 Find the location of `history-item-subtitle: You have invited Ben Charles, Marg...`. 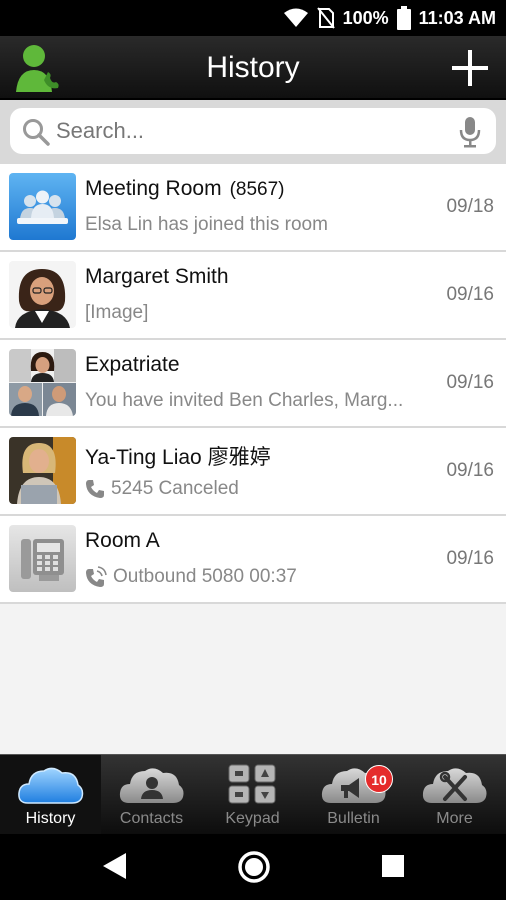

history-item-subtitle: You have invited Ben Charles, Marg... is located at coordinates (244, 400).